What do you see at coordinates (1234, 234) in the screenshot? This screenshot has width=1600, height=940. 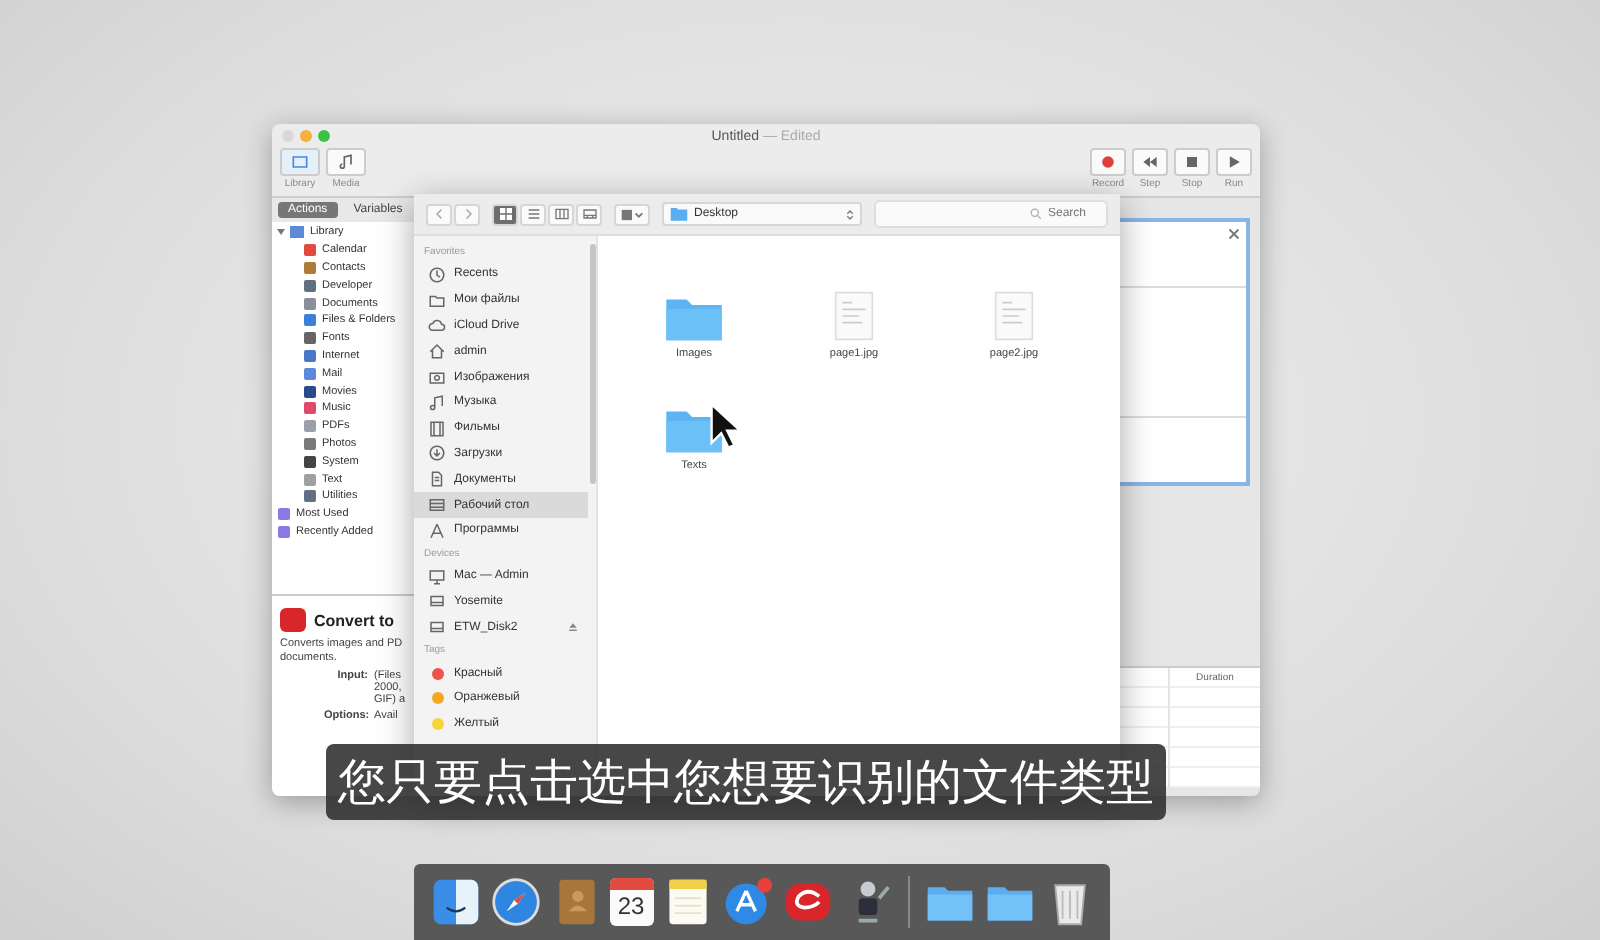 I see `close-icon` at bounding box center [1234, 234].